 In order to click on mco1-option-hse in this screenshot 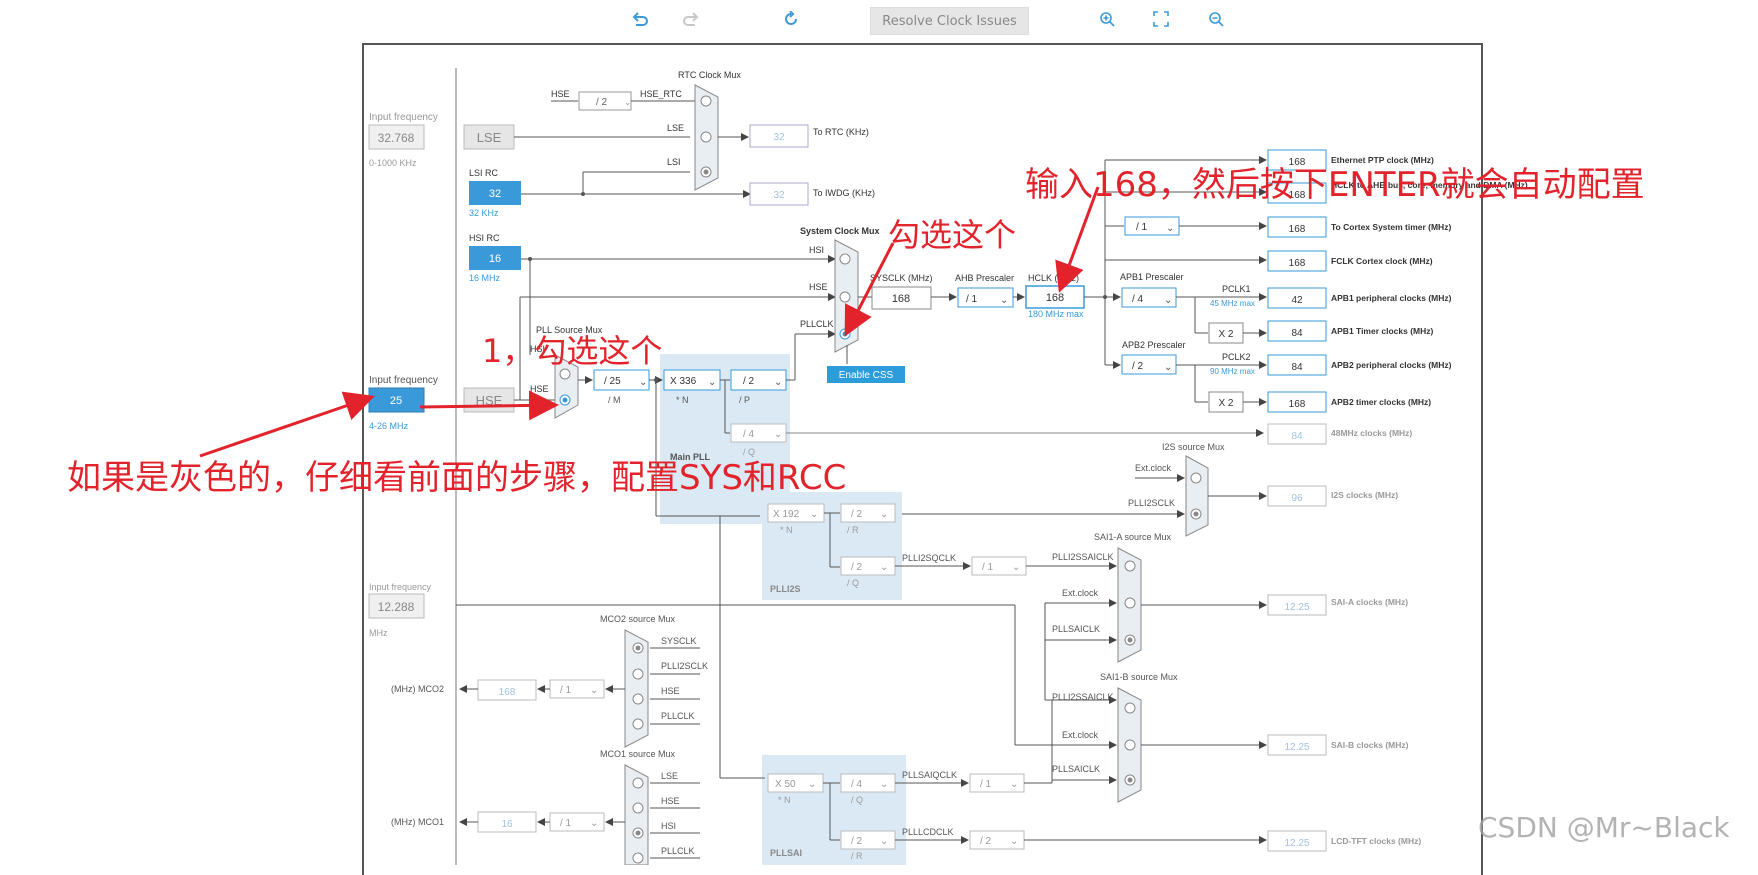, I will do `click(638, 808)`.